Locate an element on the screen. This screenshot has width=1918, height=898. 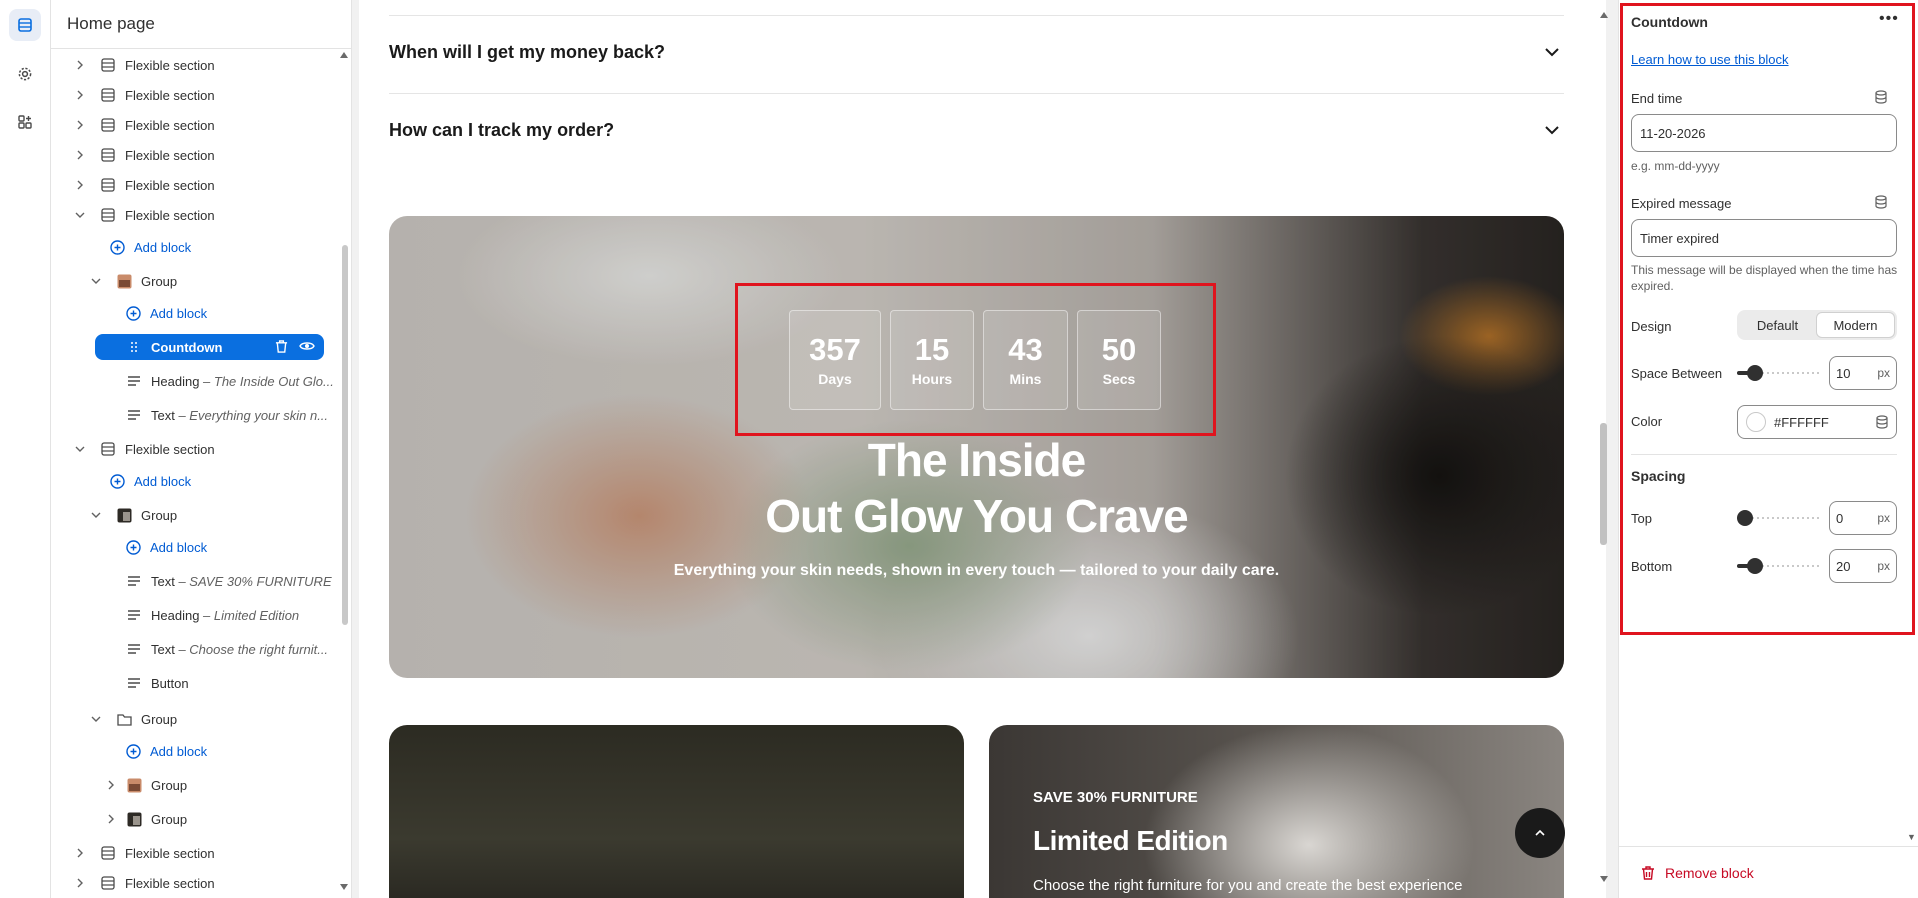
tree-item-label: Text – SAVE 30% FURNITURE is located at coordinates (241, 581).